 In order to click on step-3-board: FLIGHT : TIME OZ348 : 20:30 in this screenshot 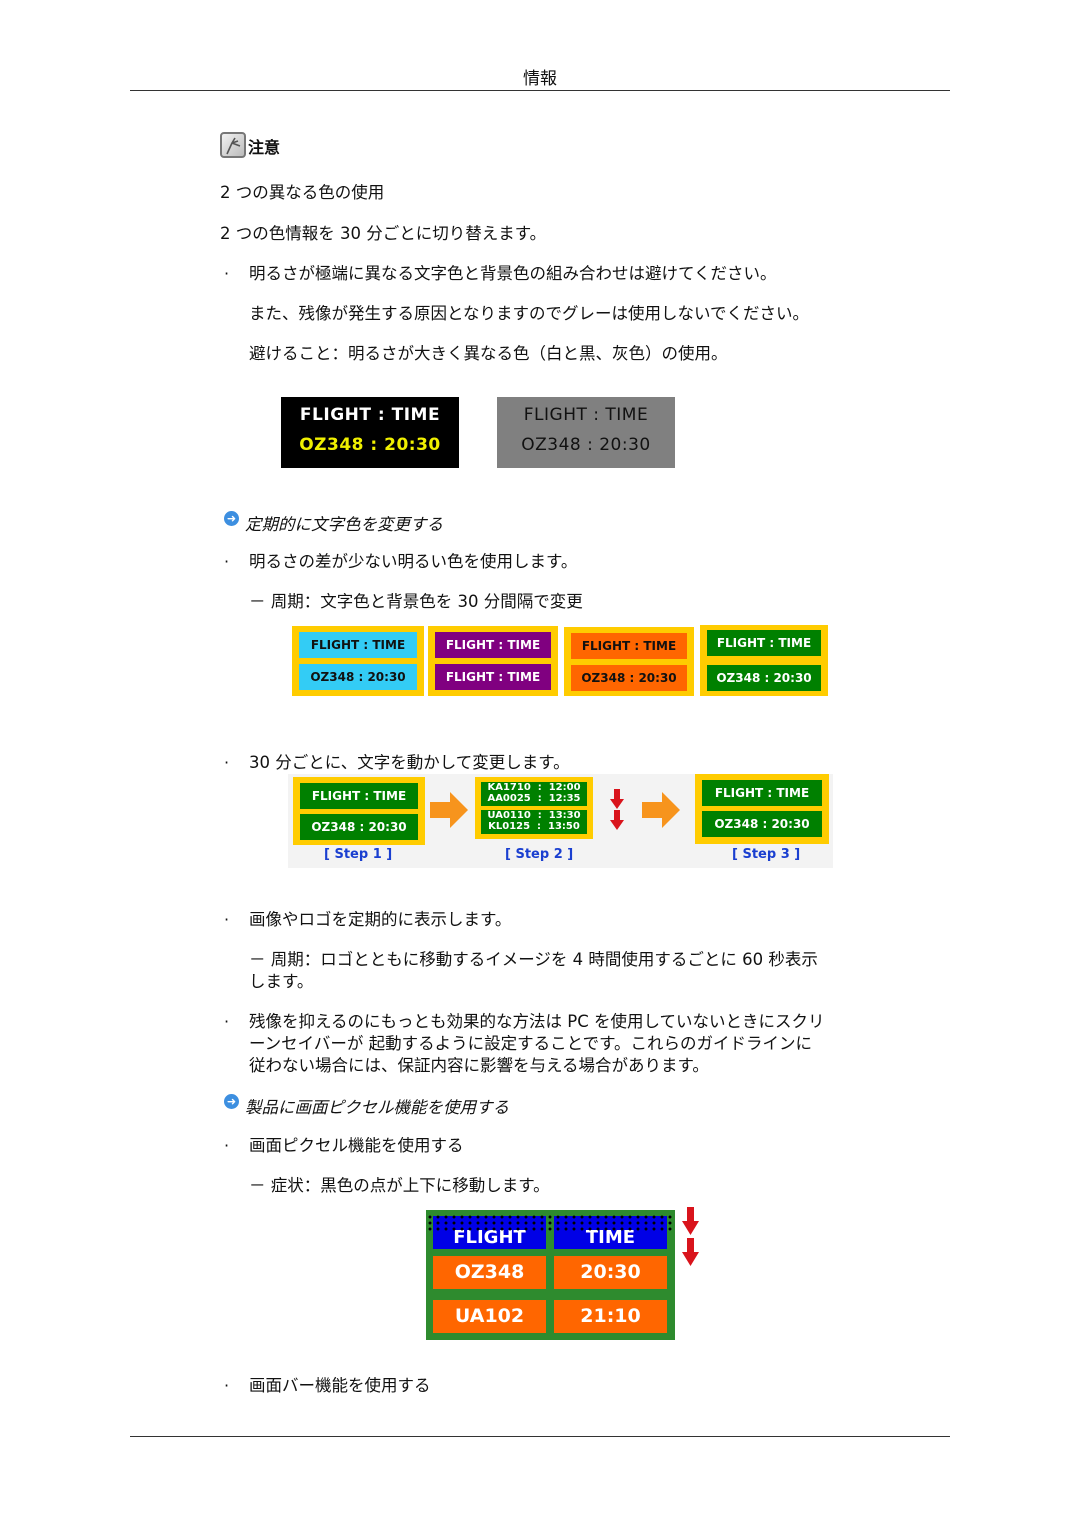, I will do `click(762, 809)`.